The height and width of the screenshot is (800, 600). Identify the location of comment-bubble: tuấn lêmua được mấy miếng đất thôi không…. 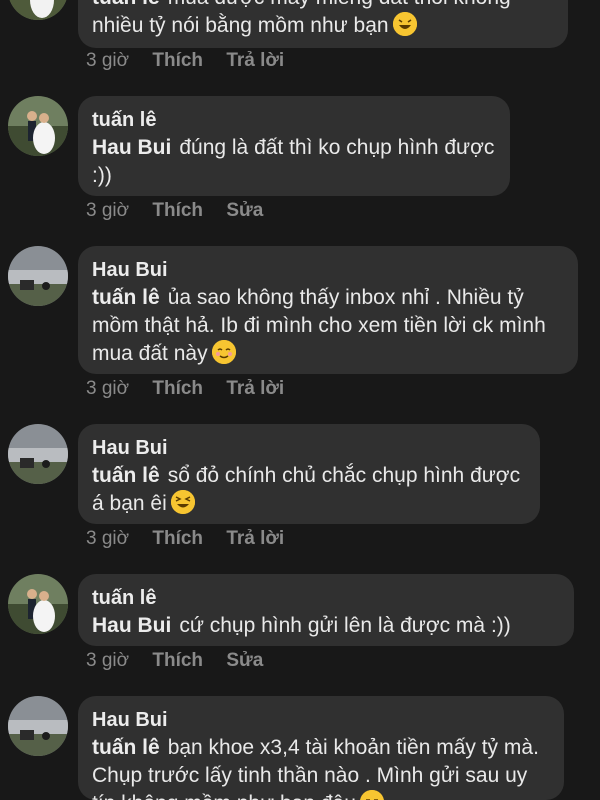
(323, 24).